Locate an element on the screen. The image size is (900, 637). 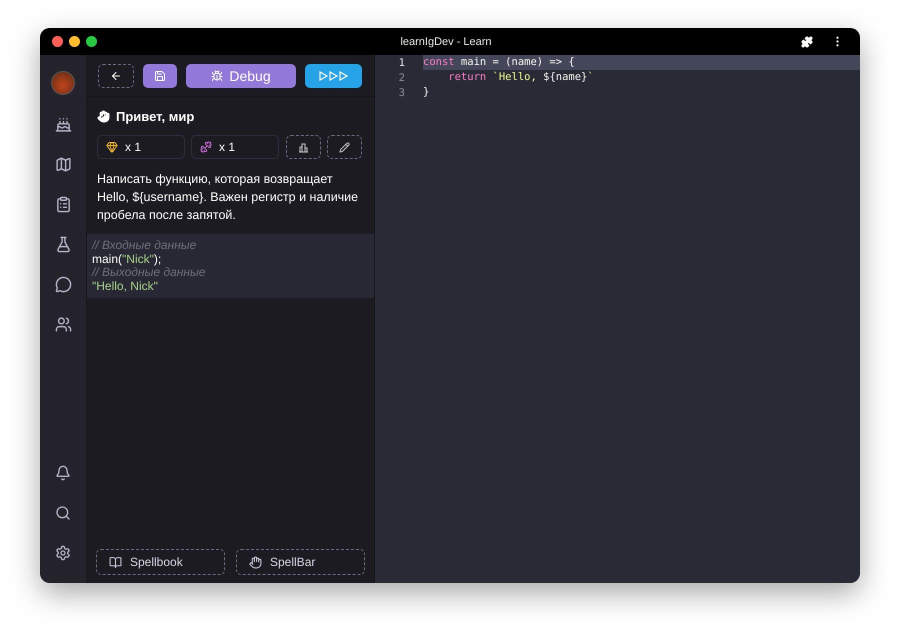
bug-icon is located at coordinates (217, 76).